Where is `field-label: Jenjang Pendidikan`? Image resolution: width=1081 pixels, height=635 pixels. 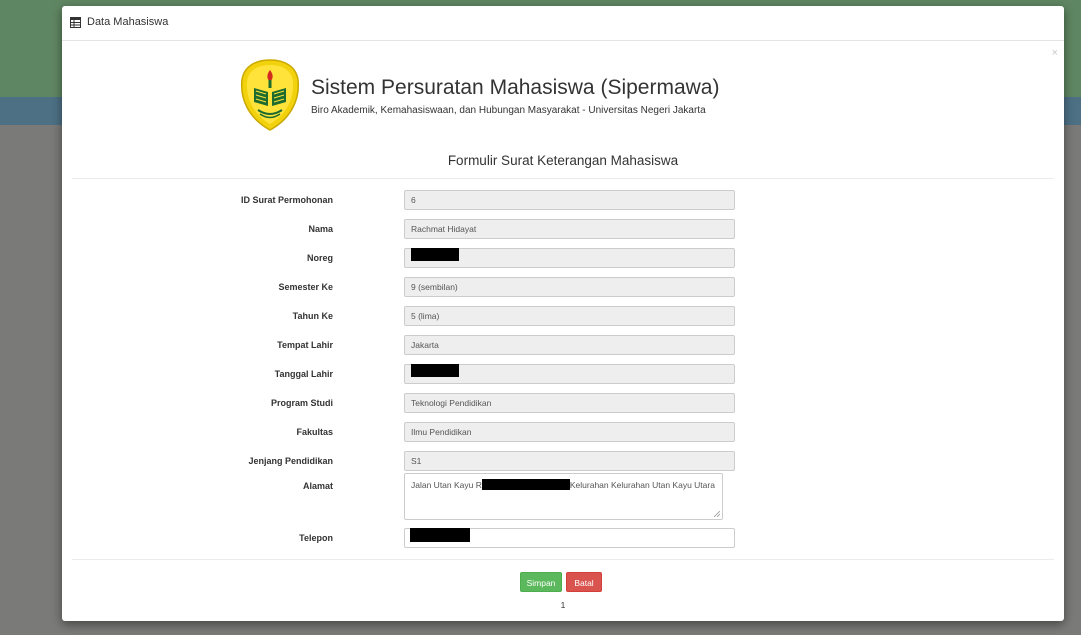 field-label: Jenjang Pendidikan is located at coordinates (290, 461).